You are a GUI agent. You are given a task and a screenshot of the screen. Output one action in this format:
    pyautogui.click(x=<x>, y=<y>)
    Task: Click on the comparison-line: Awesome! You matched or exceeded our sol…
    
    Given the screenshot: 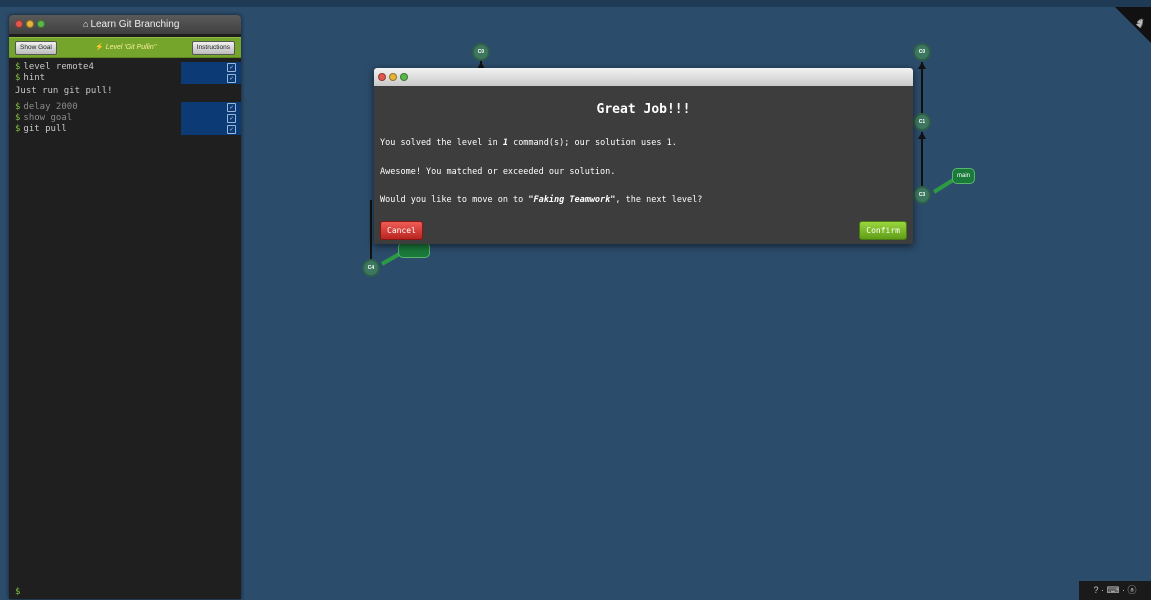 What is the action you would take?
    pyautogui.click(x=498, y=172)
    